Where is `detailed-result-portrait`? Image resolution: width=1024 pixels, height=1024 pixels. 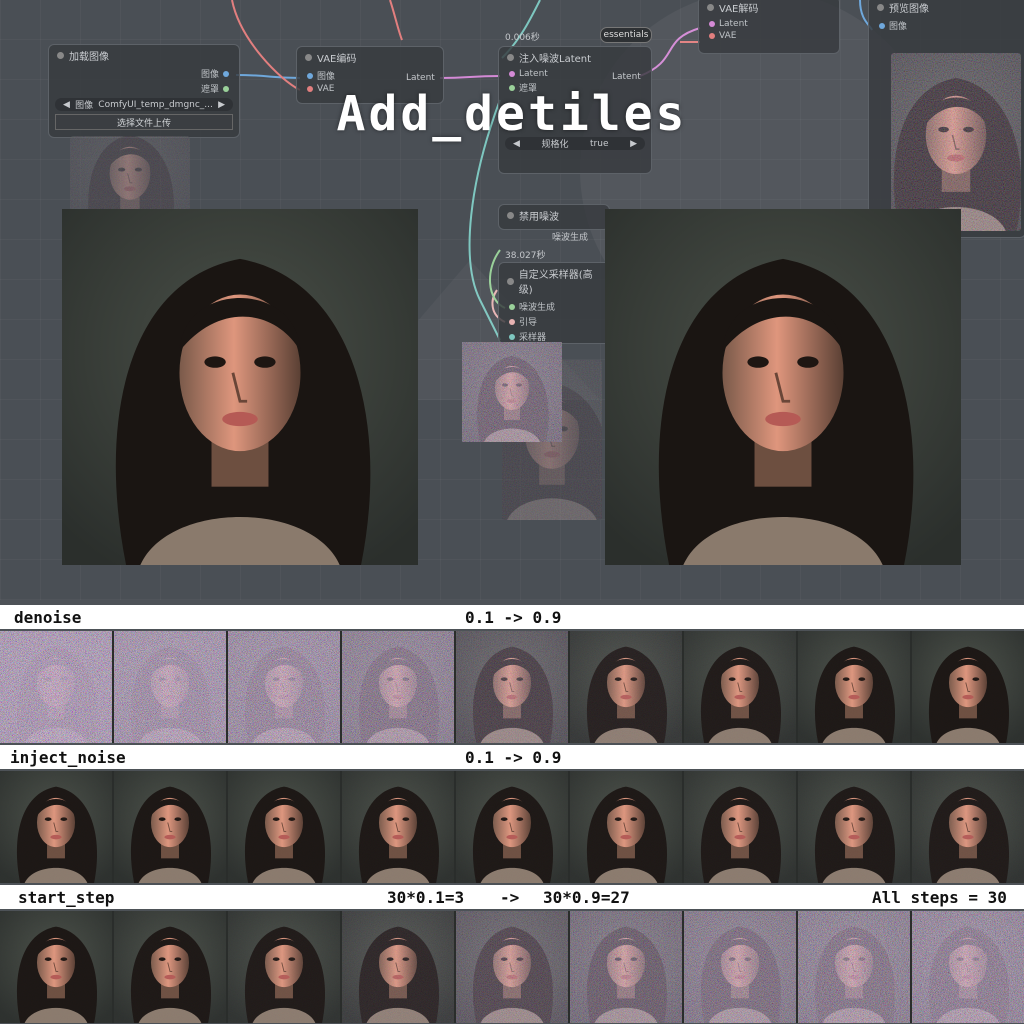 detailed-result-portrait is located at coordinates (783, 387).